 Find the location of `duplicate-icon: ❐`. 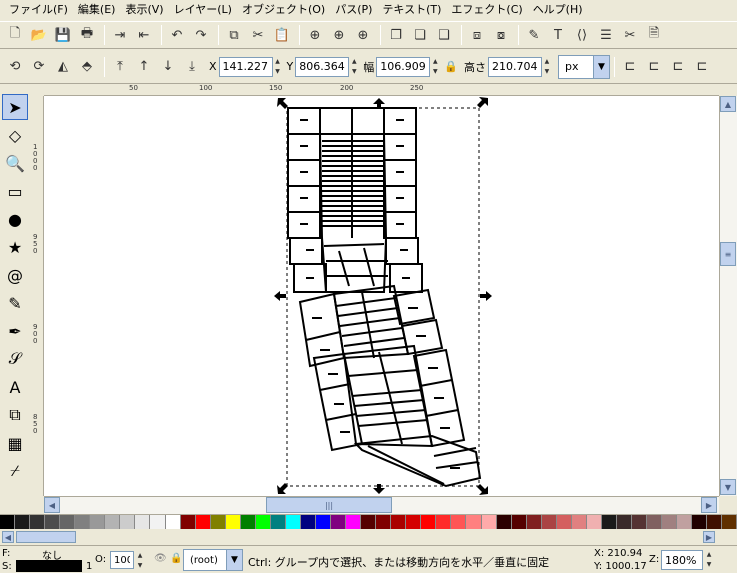

duplicate-icon: ❐ is located at coordinates (396, 35).